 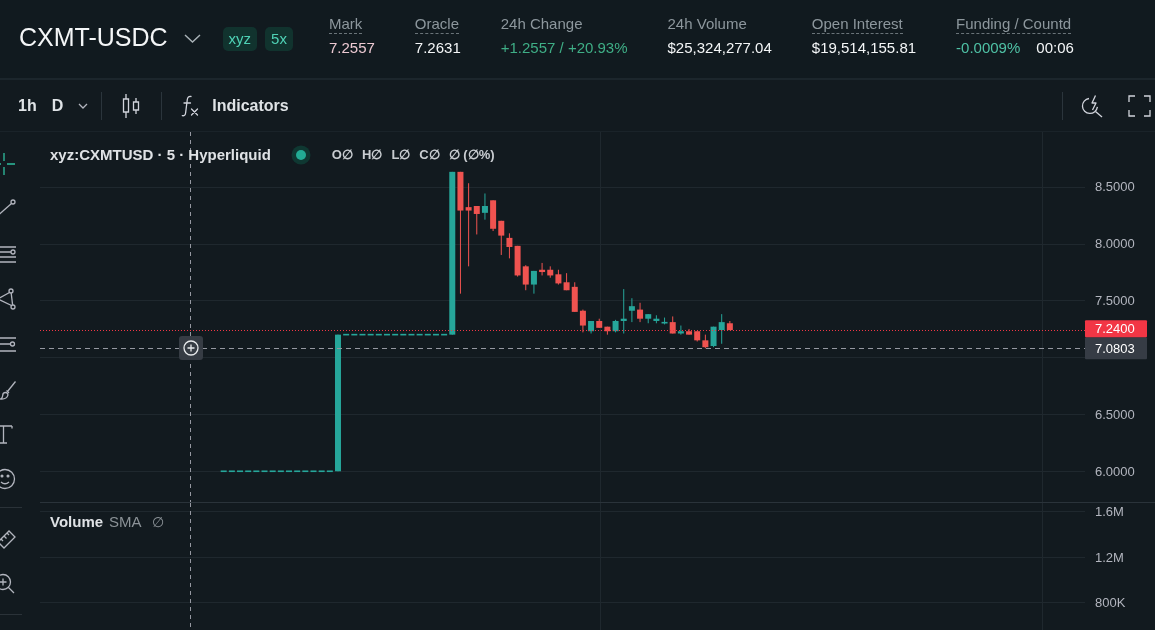 What do you see at coordinates (1110, 602) in the screenshot?
I see `axis-label: 800K` at bounding box center [1110, 602].